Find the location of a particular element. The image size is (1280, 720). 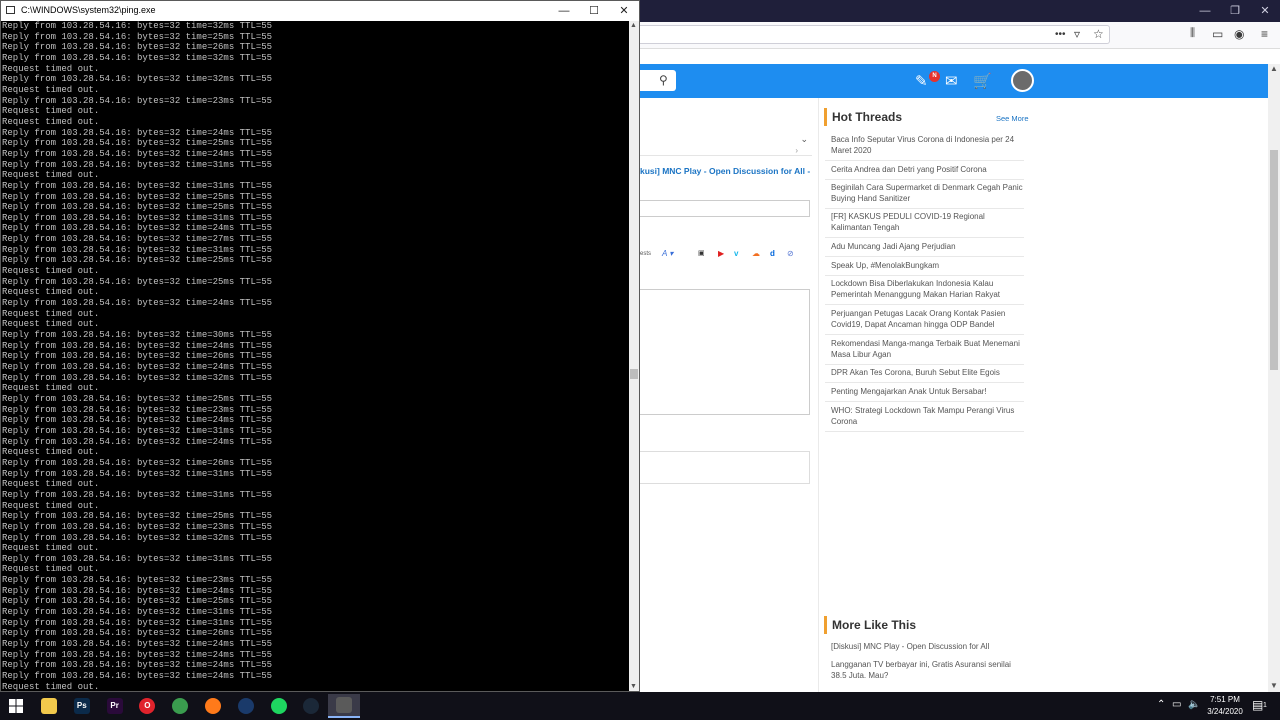

console-icon is located at coordinates (344, 705).